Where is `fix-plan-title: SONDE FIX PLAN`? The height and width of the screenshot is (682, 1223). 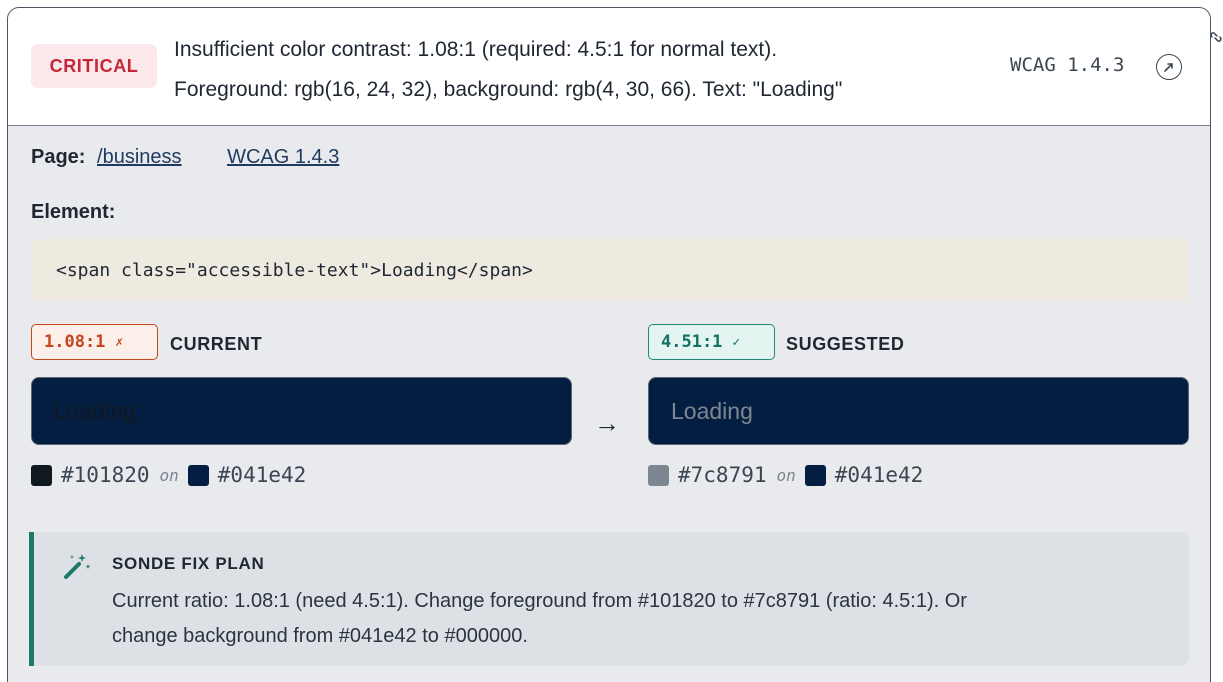
fix-plan-title: SONDE FIX PLAN is located at coordinates (188, 563).